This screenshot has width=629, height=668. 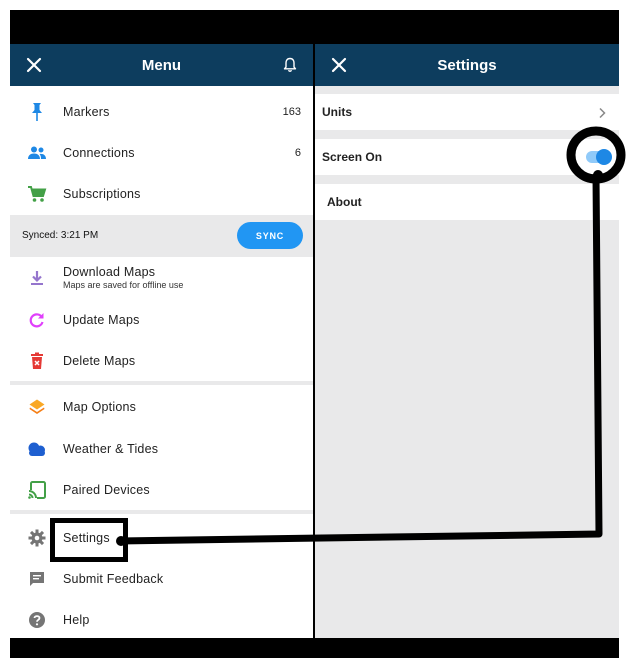 I want to click on menu-item-connections: Connections 6, so click(x=161, y=152).